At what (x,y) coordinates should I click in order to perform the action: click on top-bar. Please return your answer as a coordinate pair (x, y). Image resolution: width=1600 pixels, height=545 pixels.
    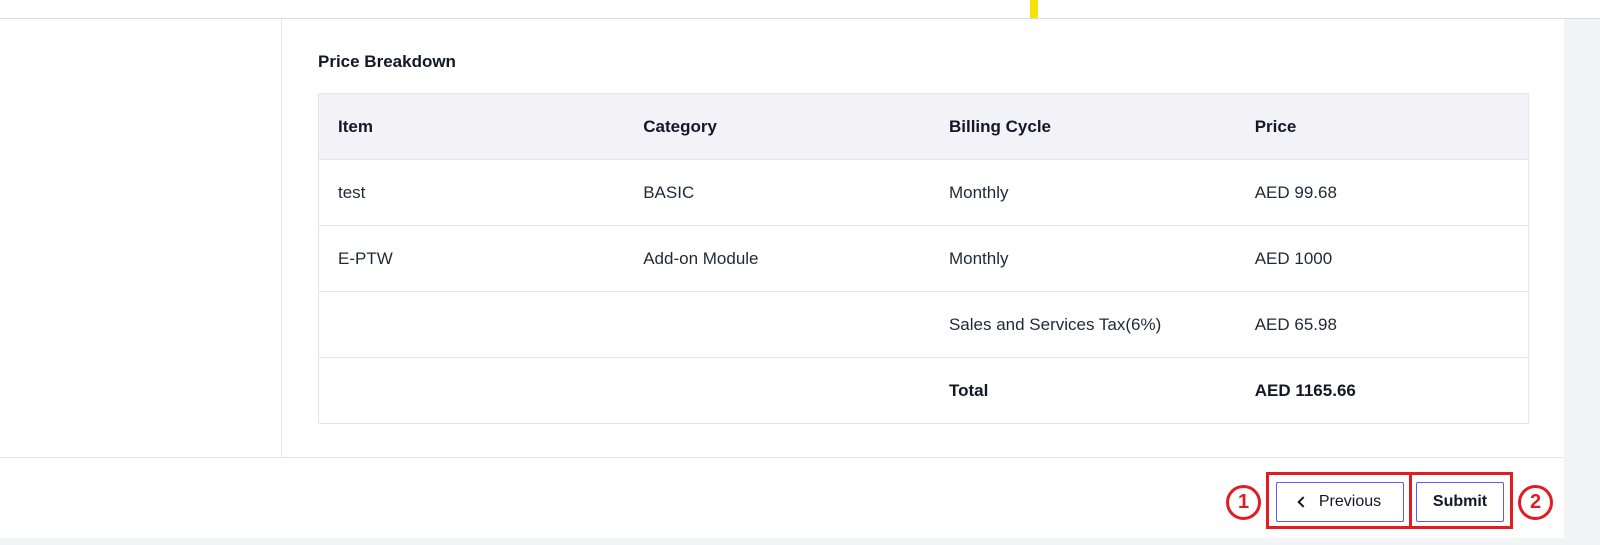
    Looking at the image, I should click on (800, 9).